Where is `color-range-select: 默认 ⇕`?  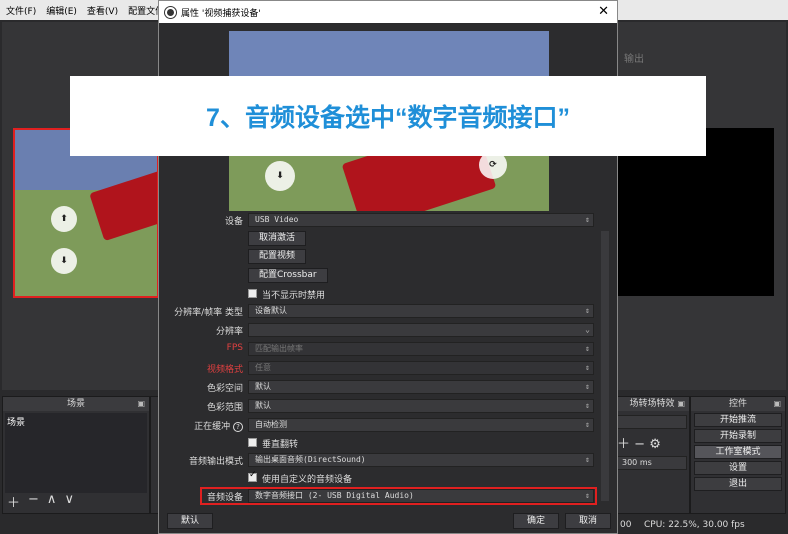 color-range-select: 默认 ⇕ is located at coordinates (421, 406).